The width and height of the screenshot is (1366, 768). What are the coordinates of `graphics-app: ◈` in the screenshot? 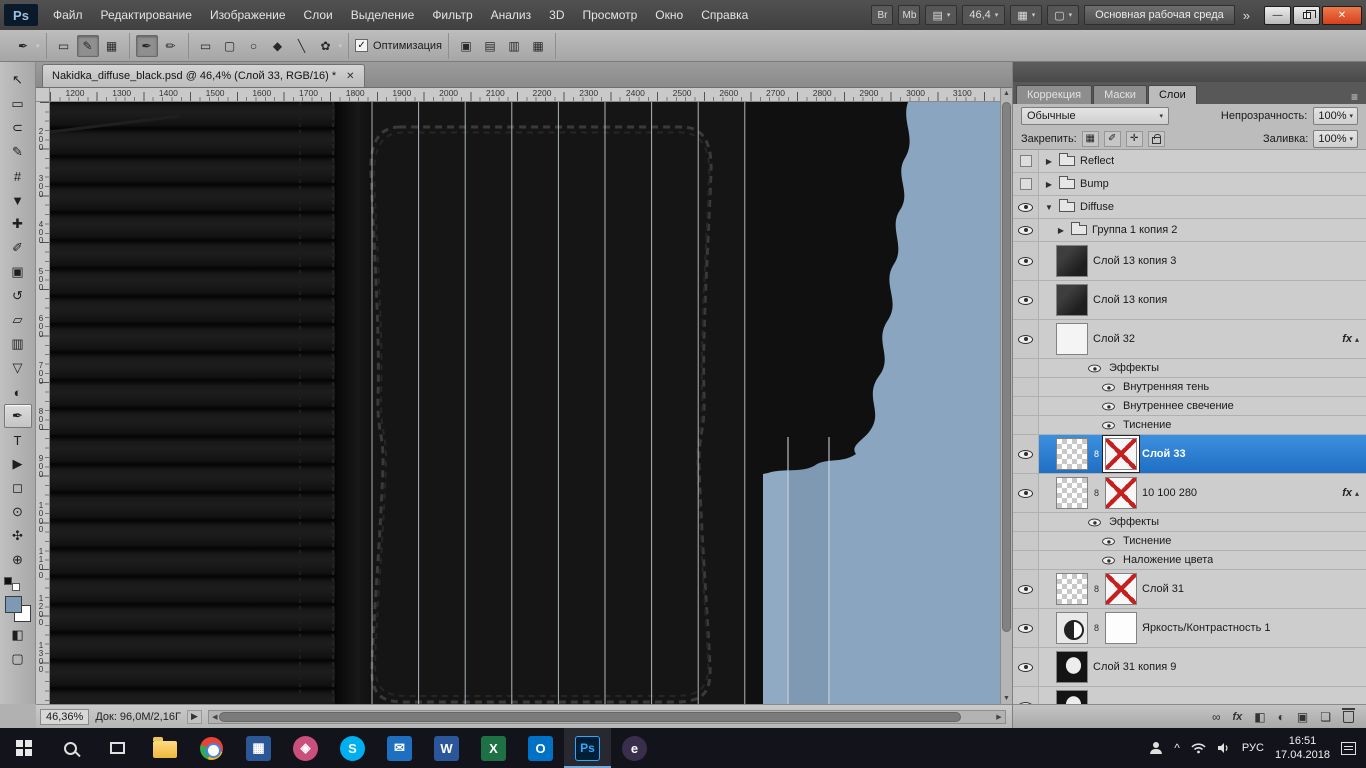 It's located at (305, 748).